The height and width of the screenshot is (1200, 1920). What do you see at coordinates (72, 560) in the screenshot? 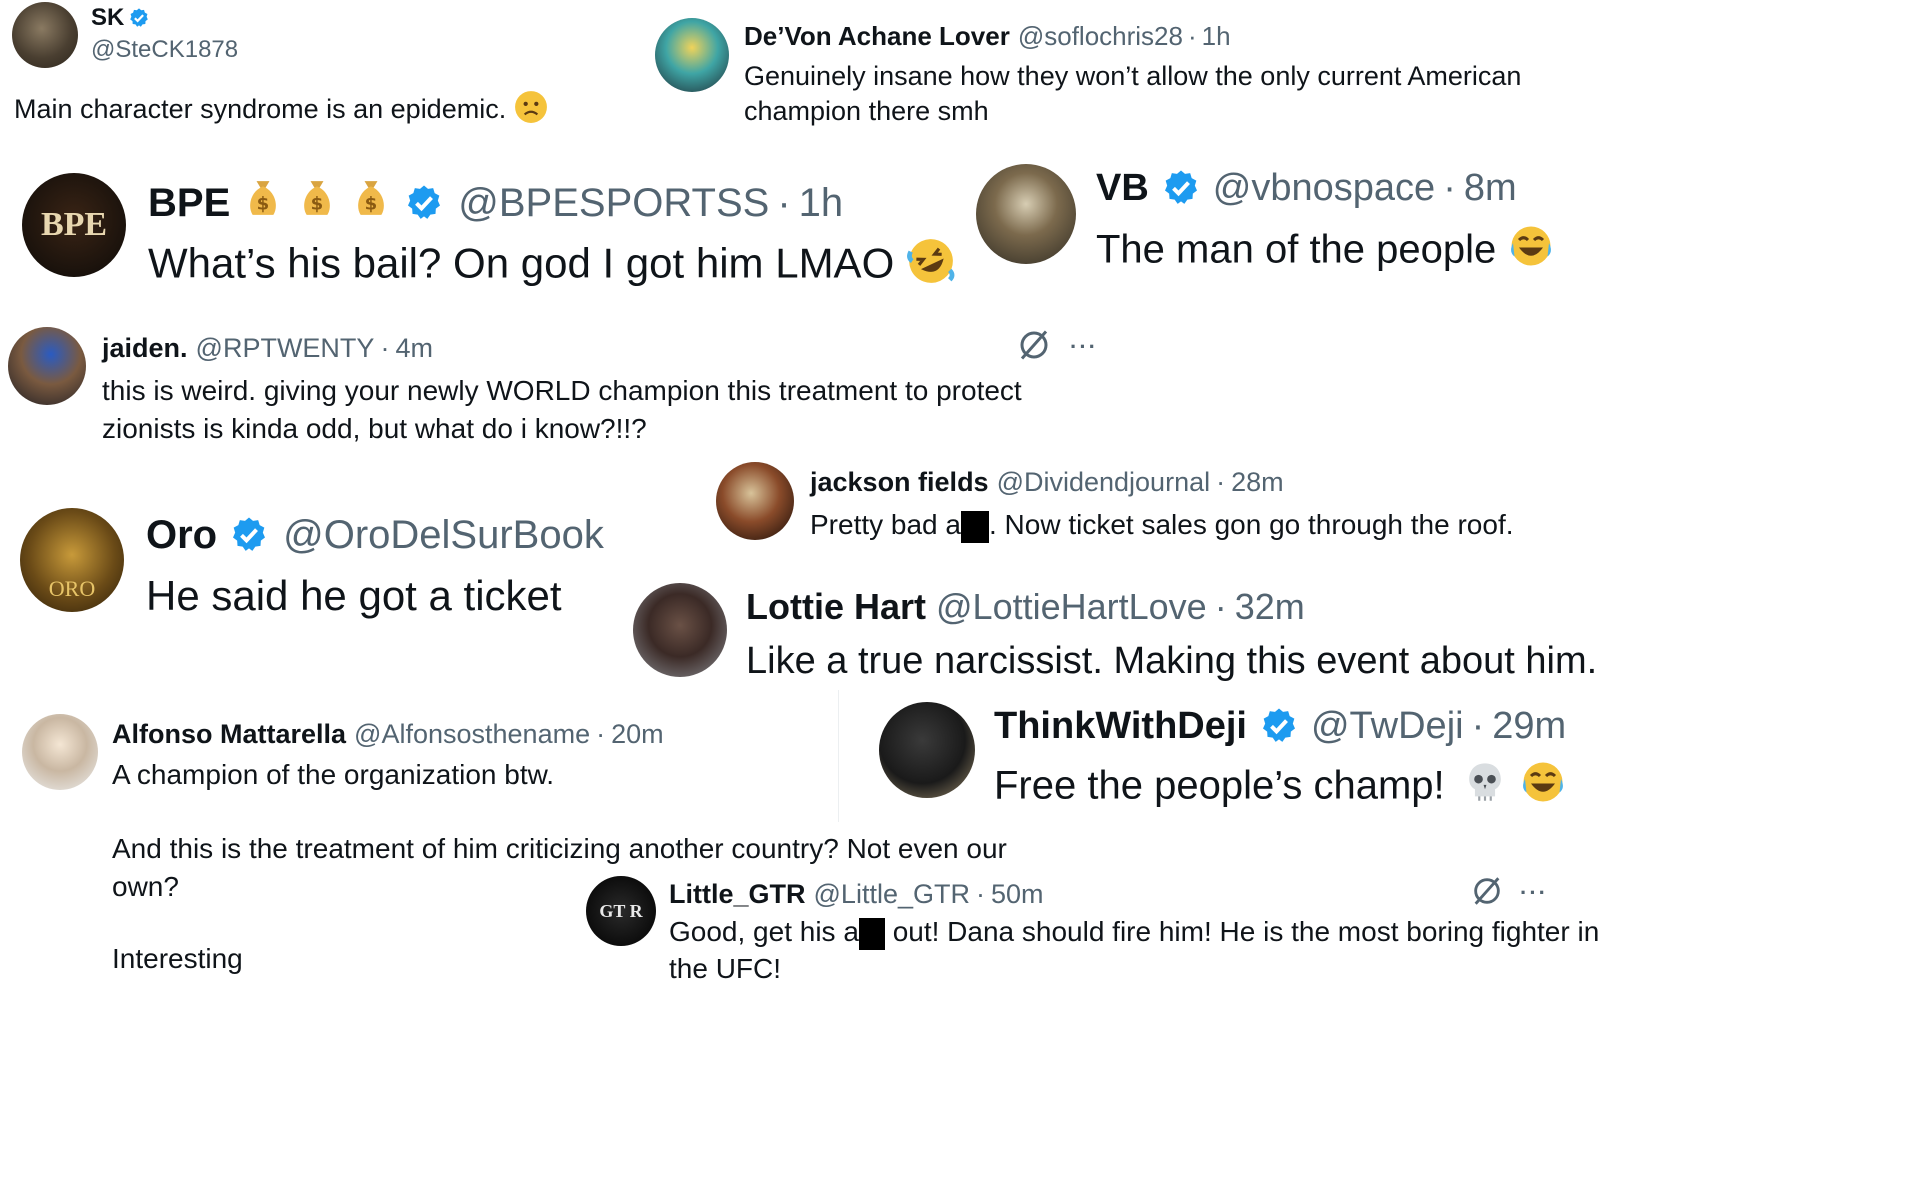
I see `avatar-oro: ORO` at bounding box center [72, 560].